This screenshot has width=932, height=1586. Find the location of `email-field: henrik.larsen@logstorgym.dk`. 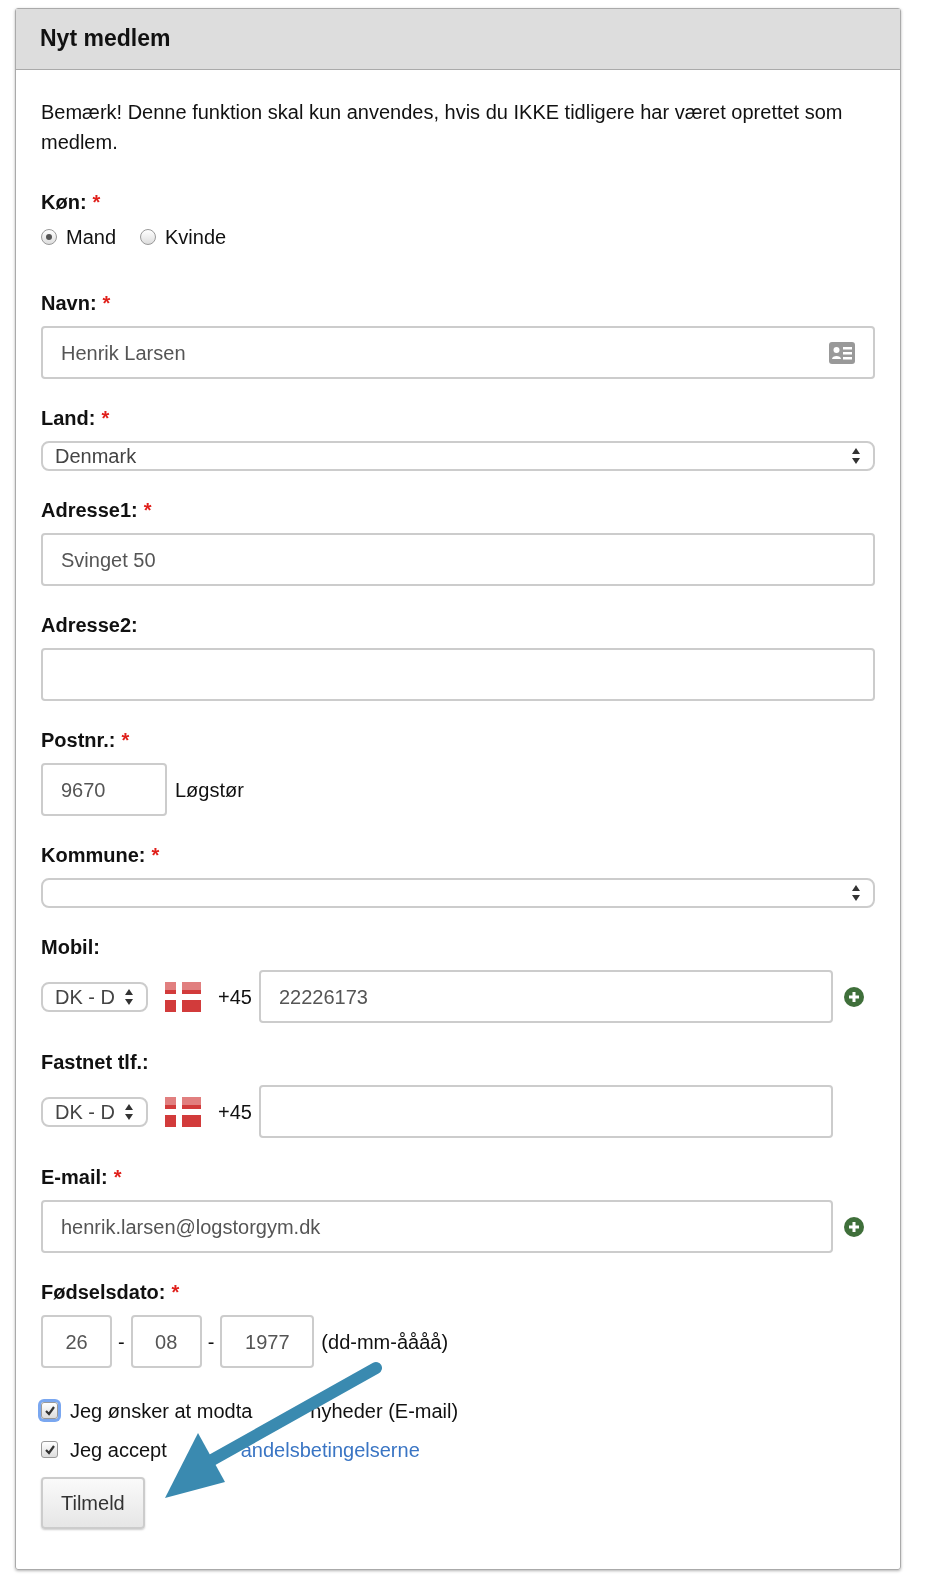

email-field: henrik.larsen@logstorgym.dk is located at coordinates (437, 1226).